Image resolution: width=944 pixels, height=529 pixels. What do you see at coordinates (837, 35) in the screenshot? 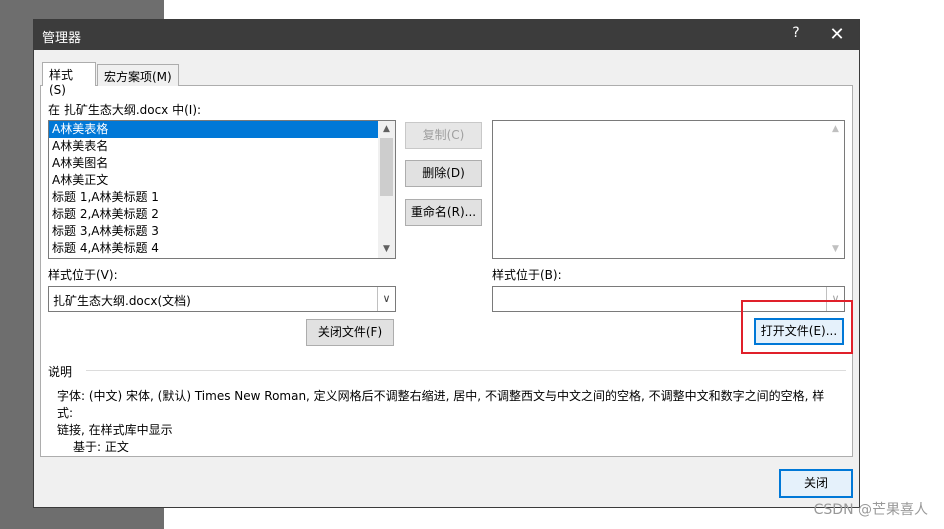
I see `close-icon: ✕` at bounding box center [837, 35].